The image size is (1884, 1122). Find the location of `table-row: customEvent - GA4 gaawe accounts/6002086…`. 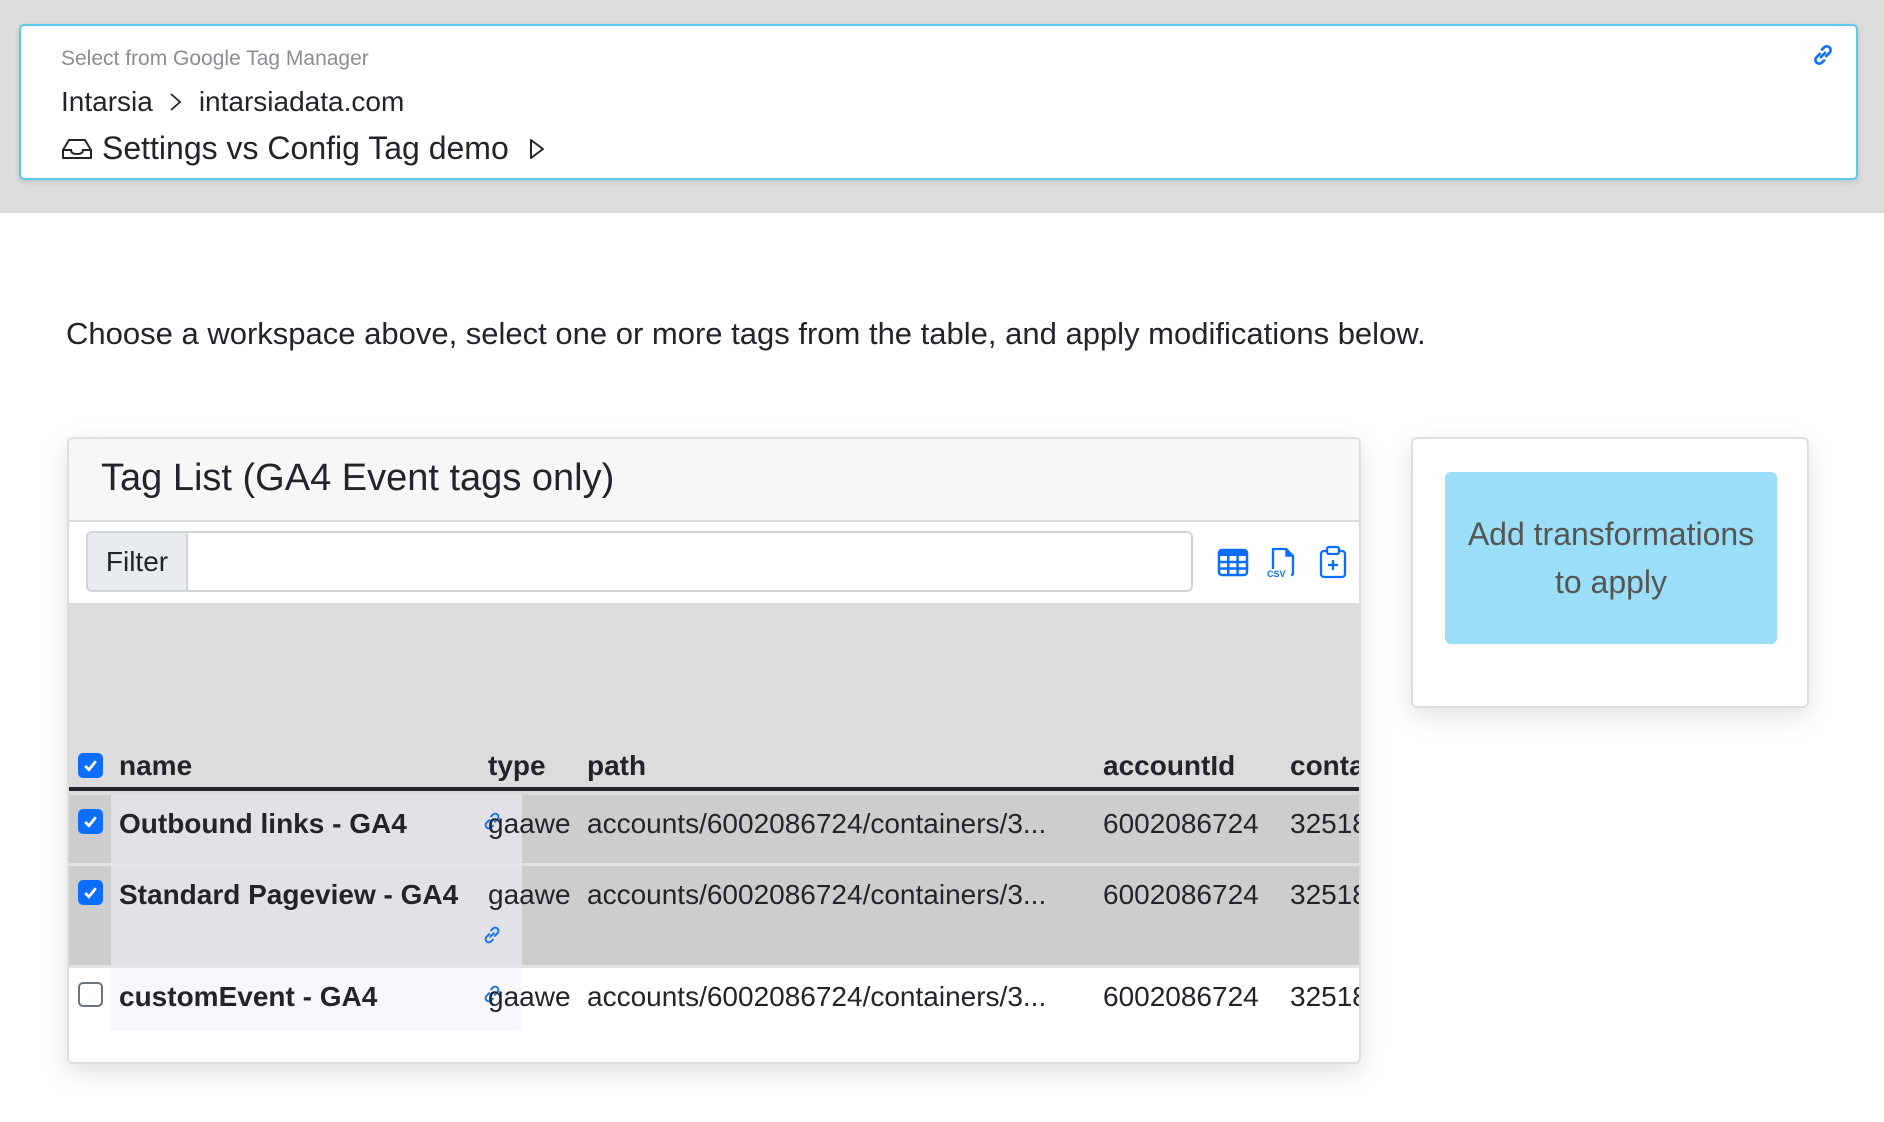

table-row: customEvent - GA4 gaawe accounts/6002086… is located at coordinates (715, 999).